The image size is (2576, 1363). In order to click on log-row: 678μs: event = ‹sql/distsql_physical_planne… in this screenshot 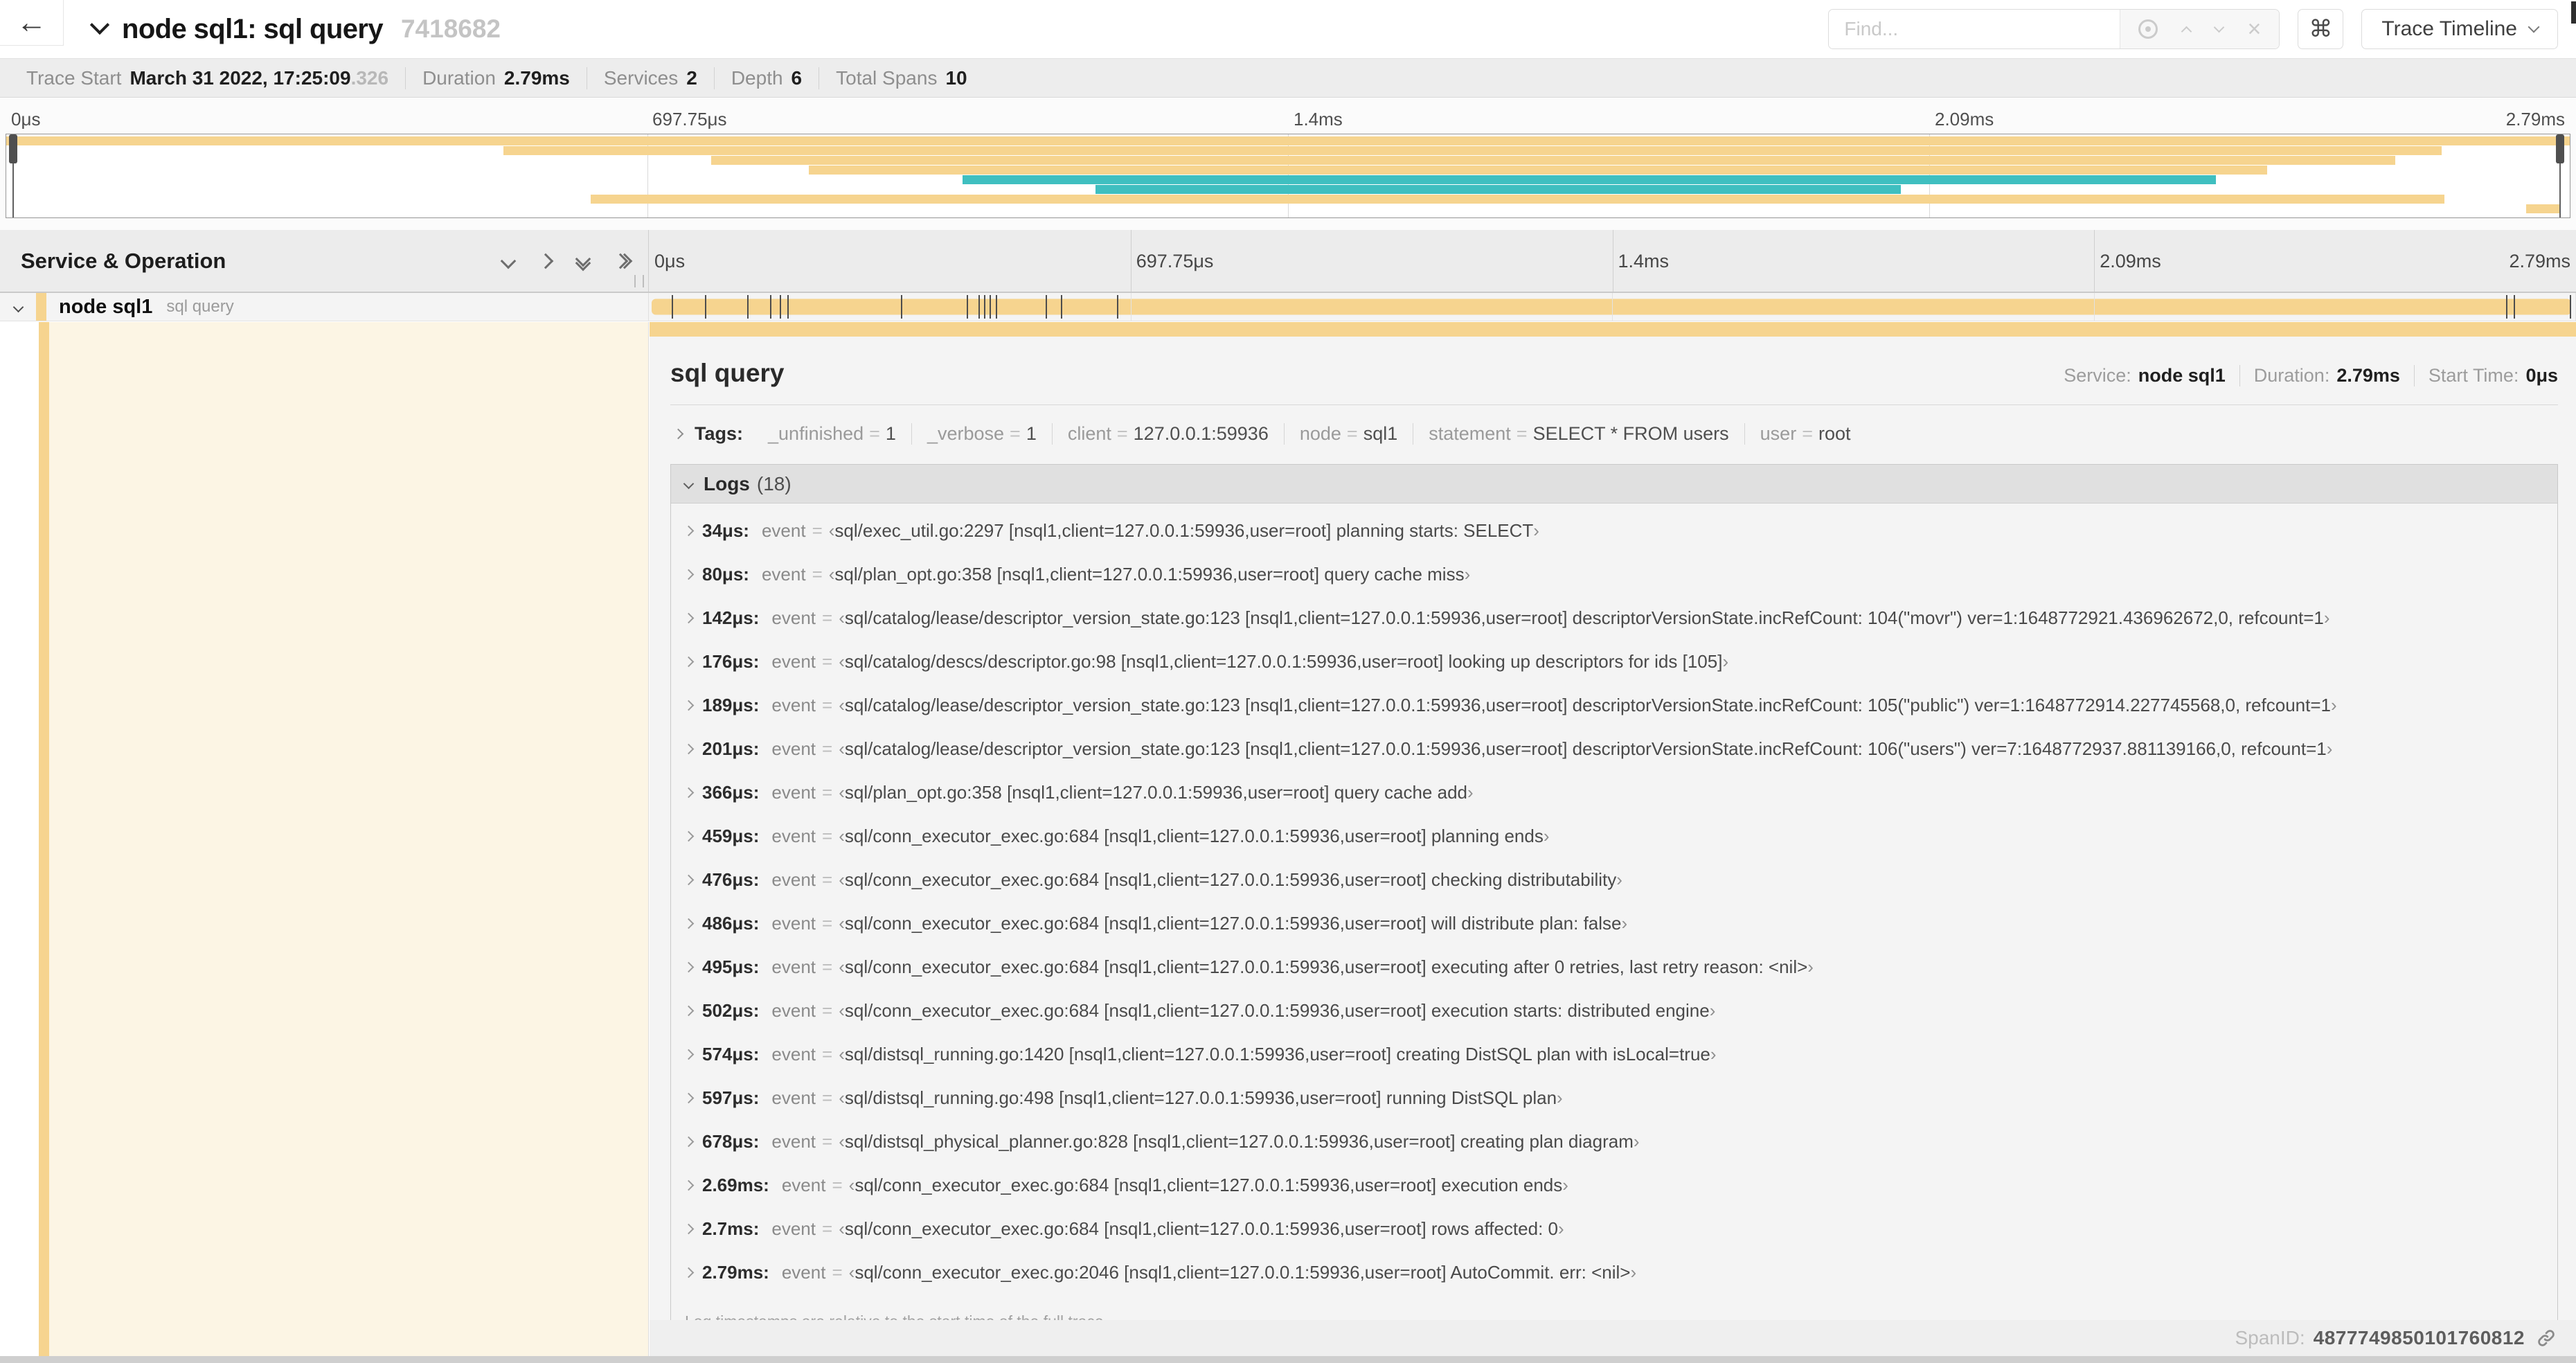, I will do `click(1614, 1142)`.